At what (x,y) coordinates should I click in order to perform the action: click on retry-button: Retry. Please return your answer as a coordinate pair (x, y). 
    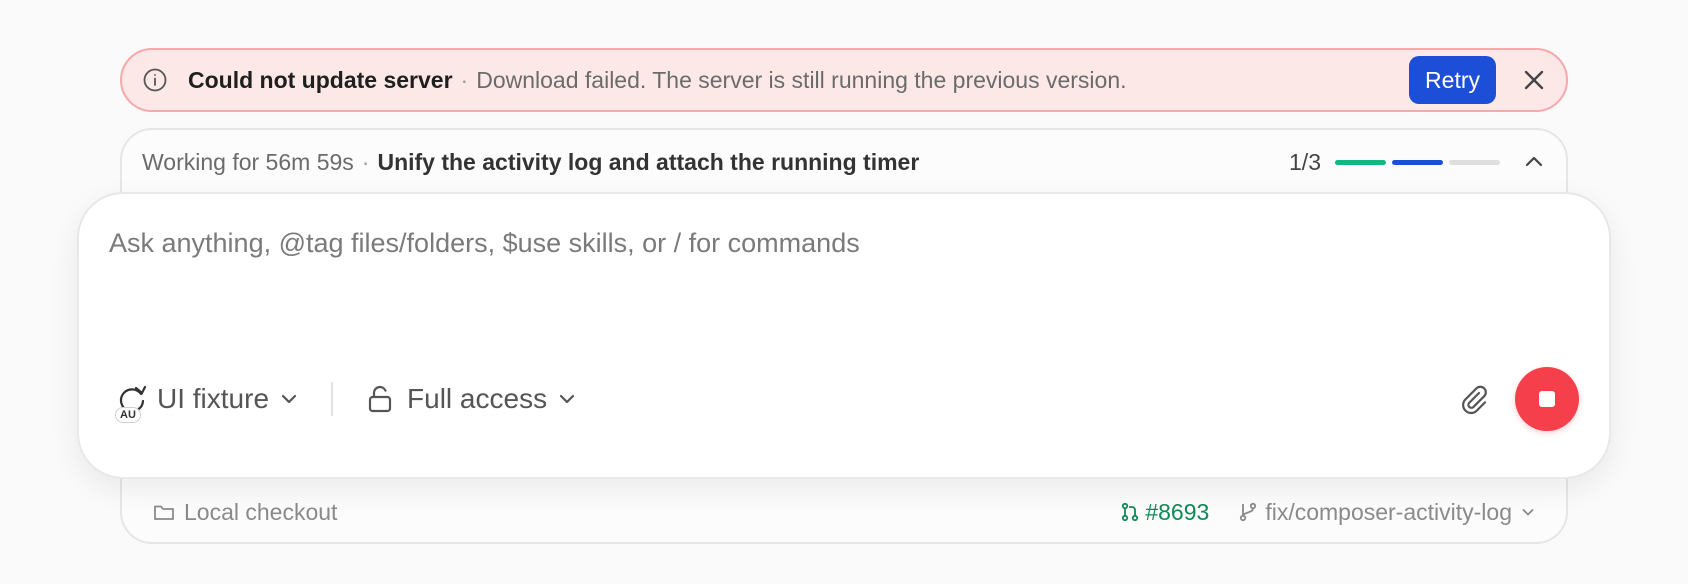
    Looking at the image, I should click on (1452, 80).